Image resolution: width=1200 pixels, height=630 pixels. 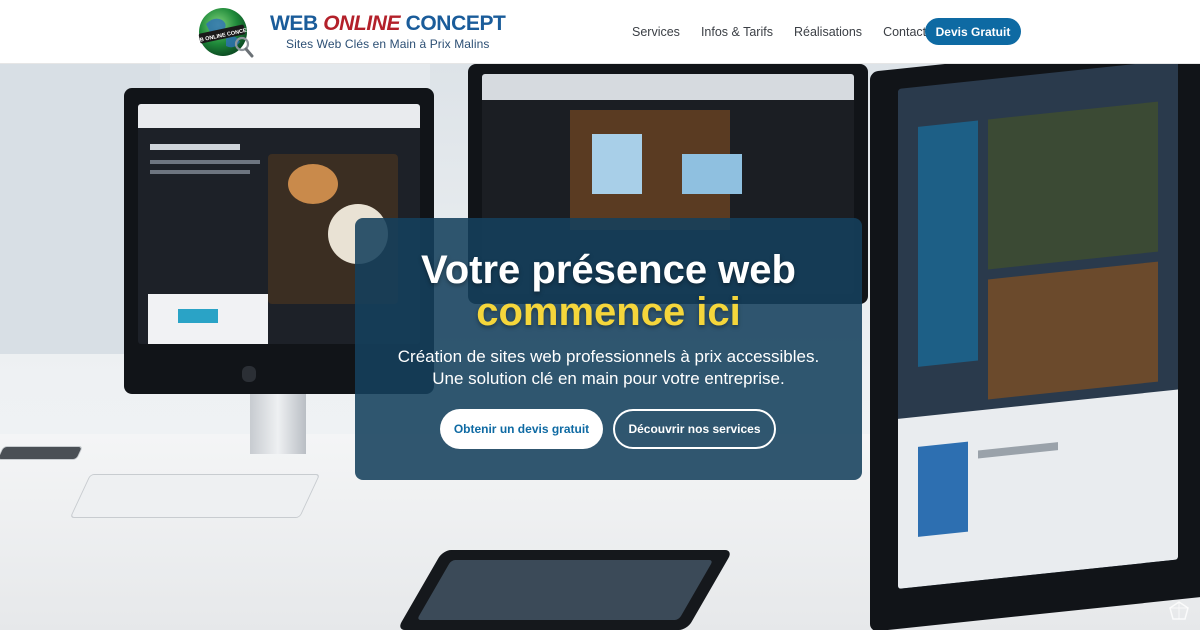 I want to click on nav-link-contact: Contact, so click(x=904, y=32).